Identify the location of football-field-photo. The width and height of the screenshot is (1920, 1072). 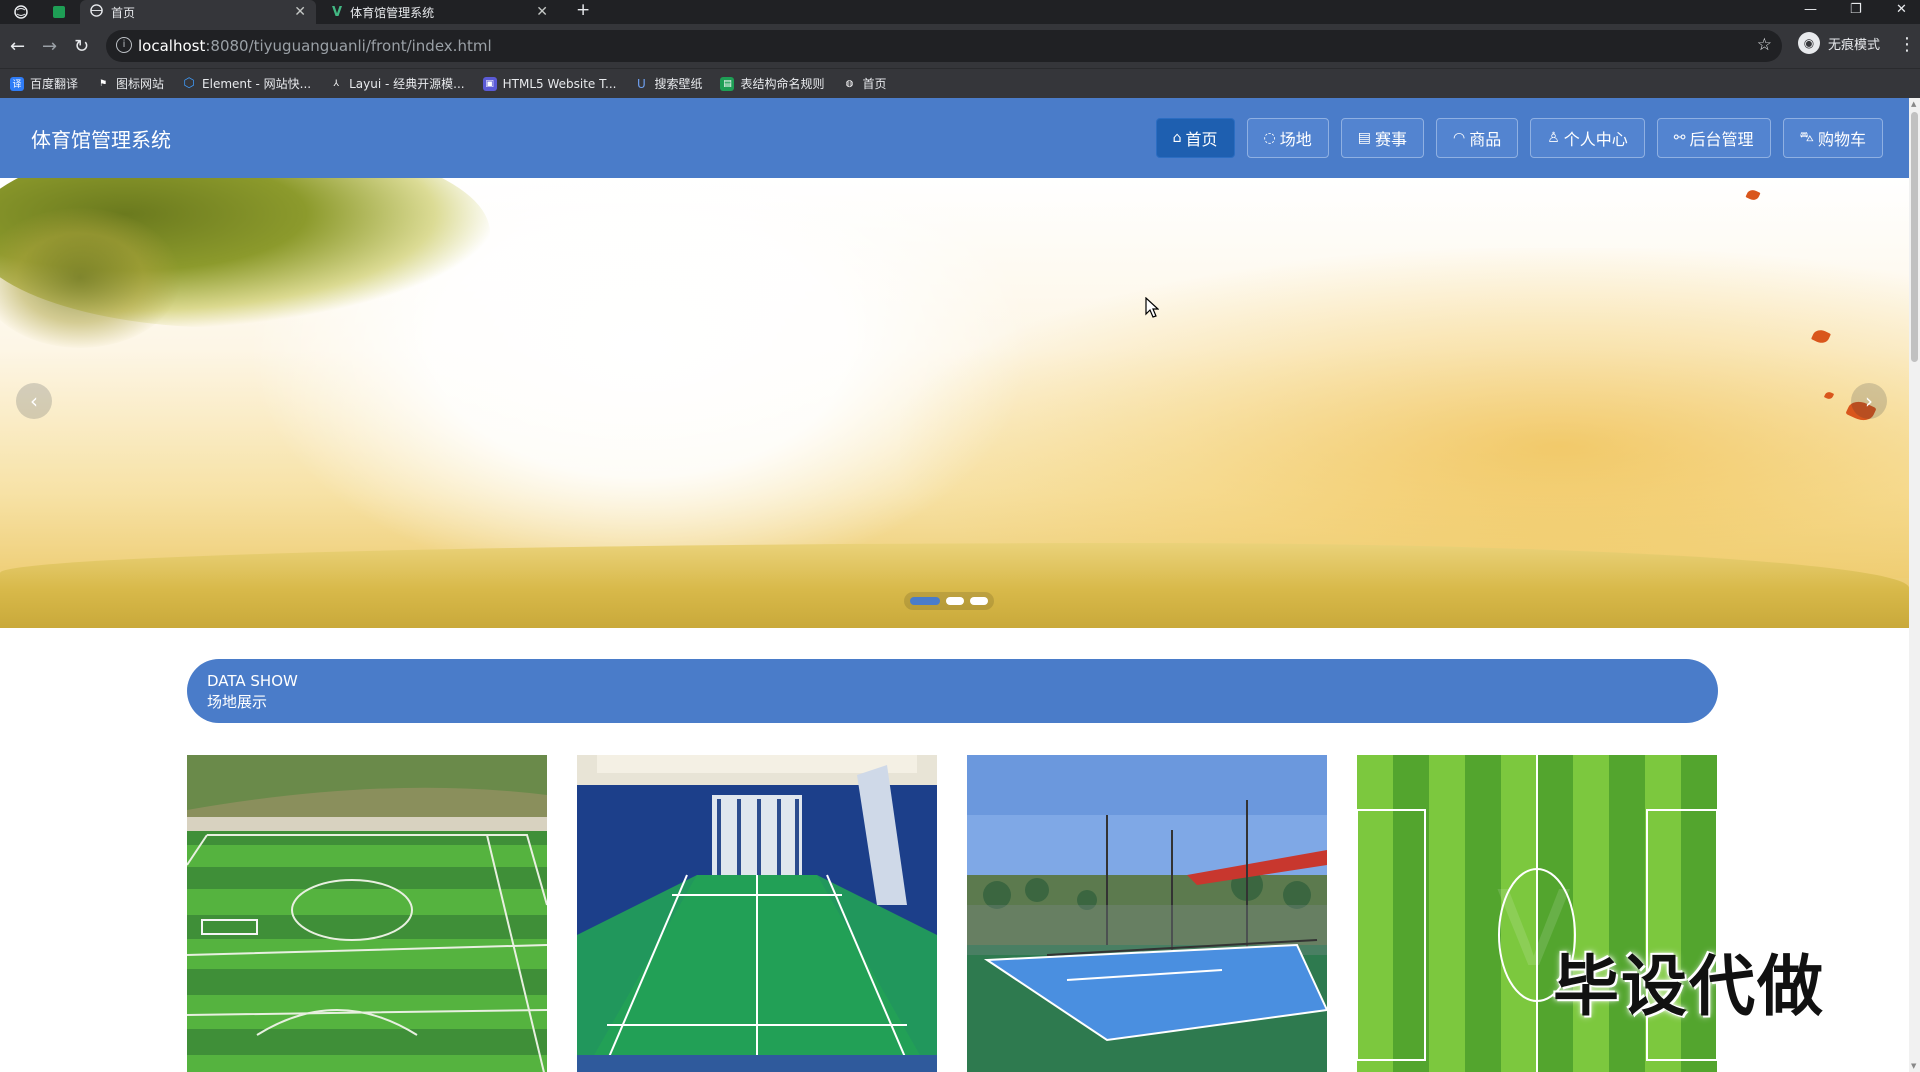
(367, 913).